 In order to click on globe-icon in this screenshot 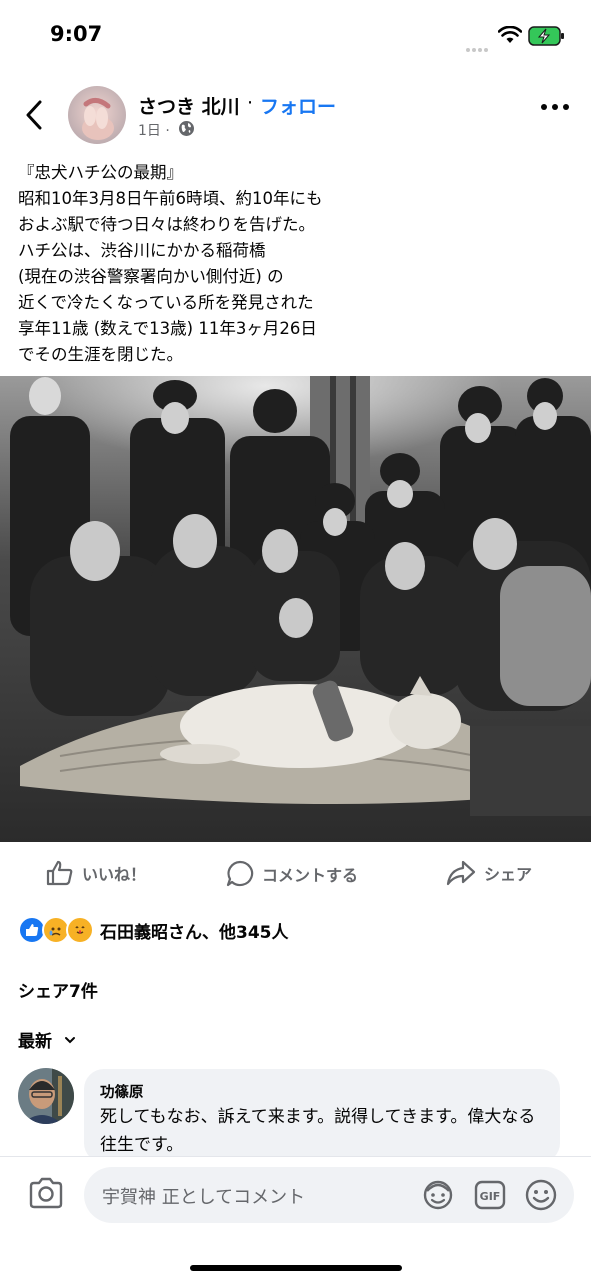, I will do `click(186, 128)`.